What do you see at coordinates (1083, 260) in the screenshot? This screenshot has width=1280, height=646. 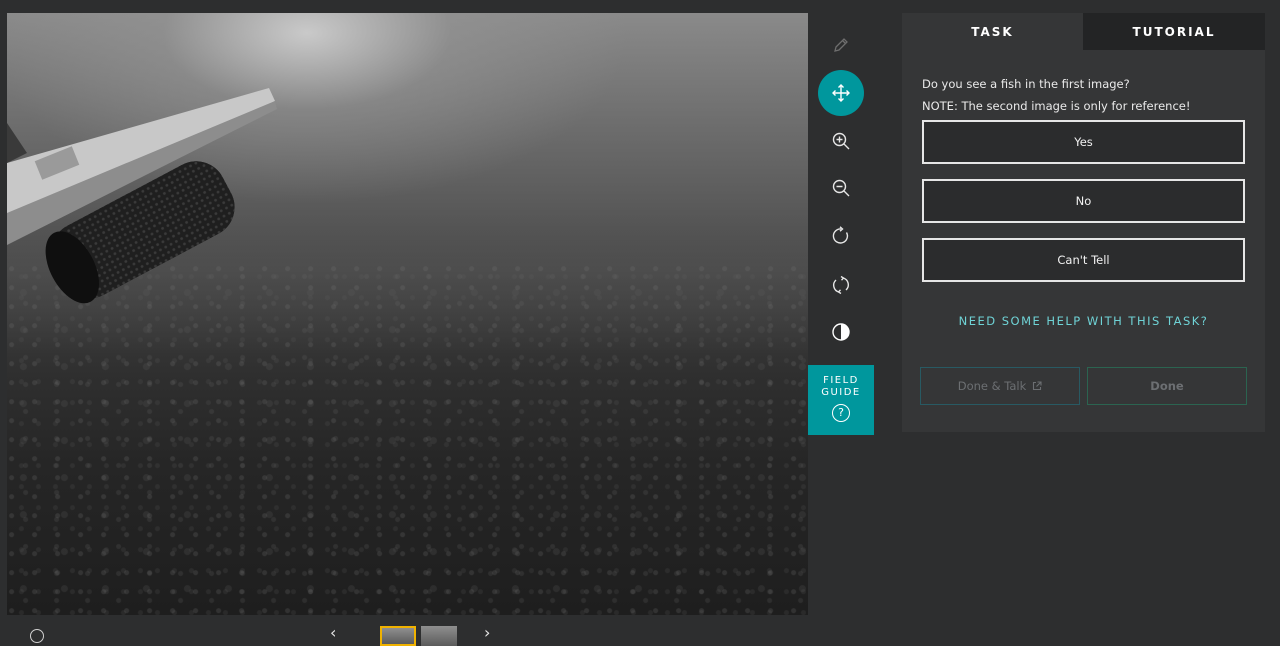 I see `answer-cant-tell-button: Can't Tell` at bounding box center [1083, 260].